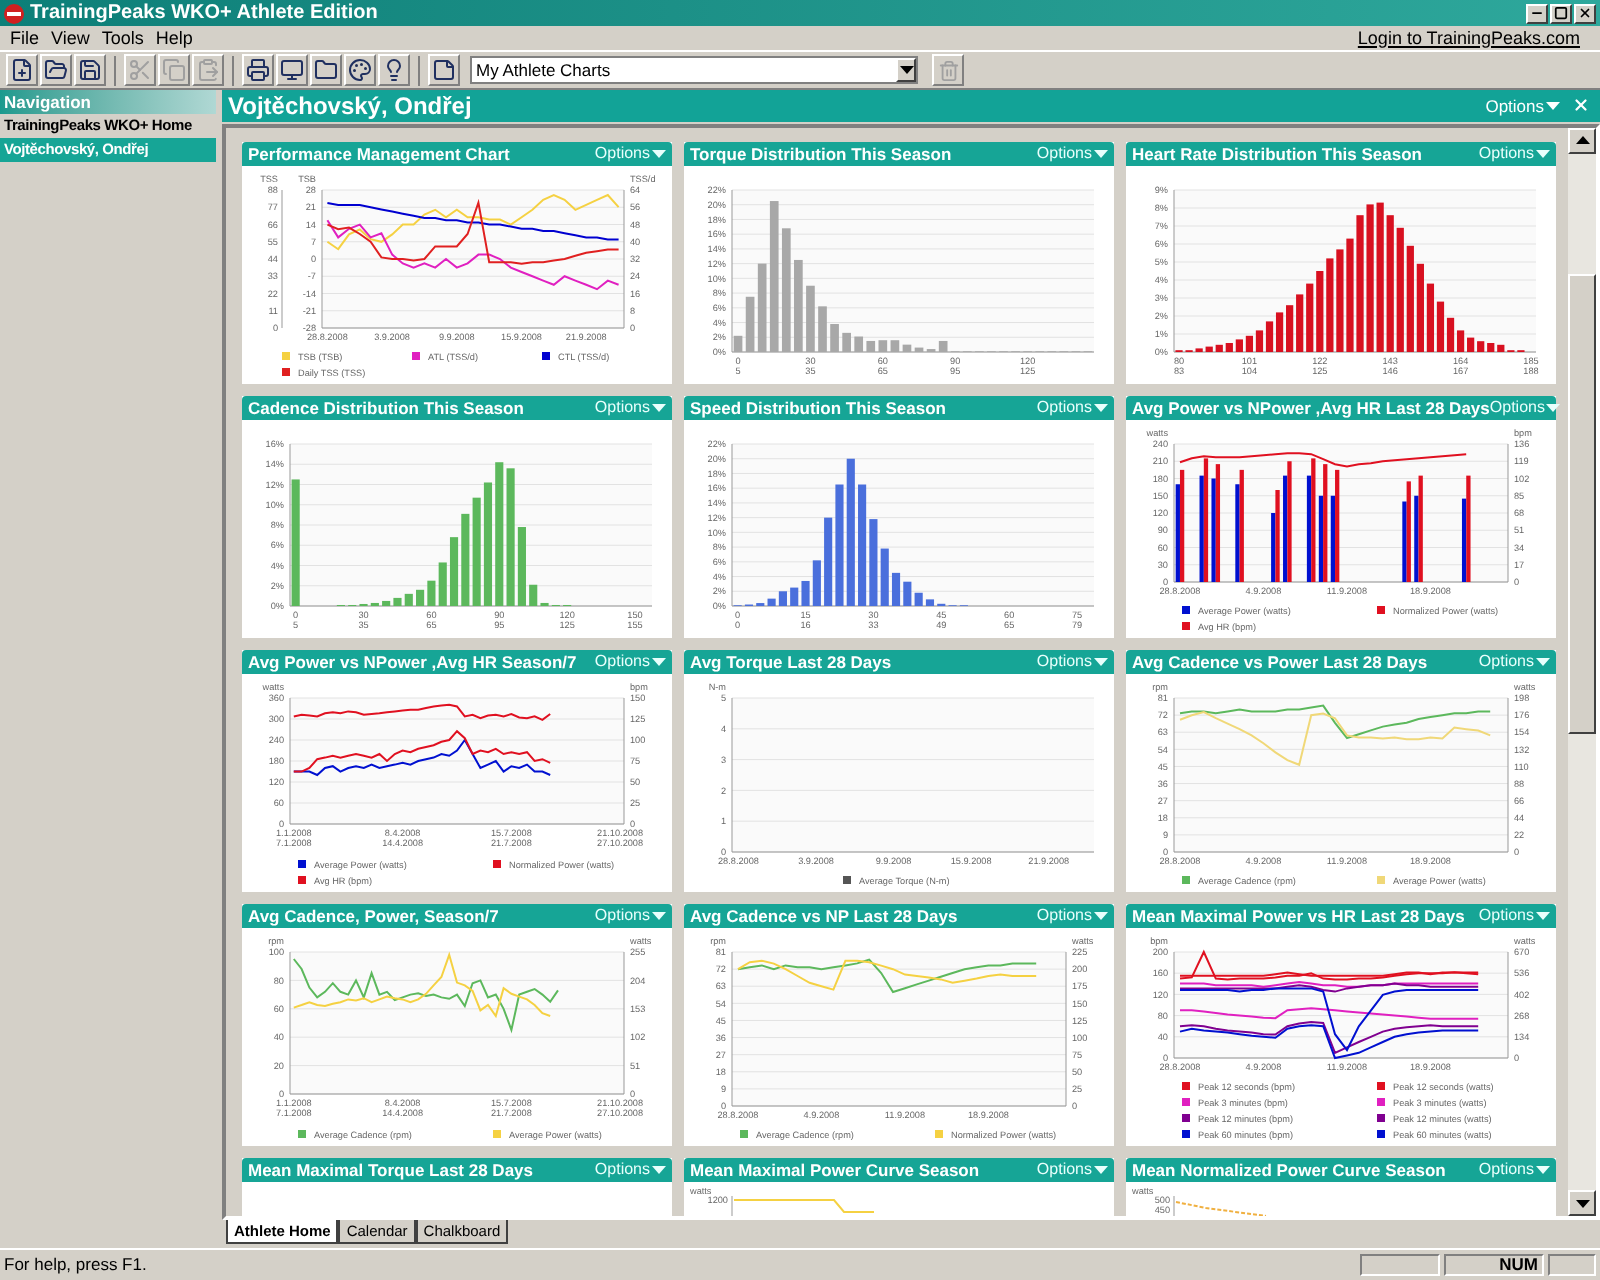 This screenshot has width=1600, height=1280. Describe the element at coordinates (1280, 662) in the screenshot. I see `panel-title: Avg Cadence vs Power Last 28 Days` at that location.